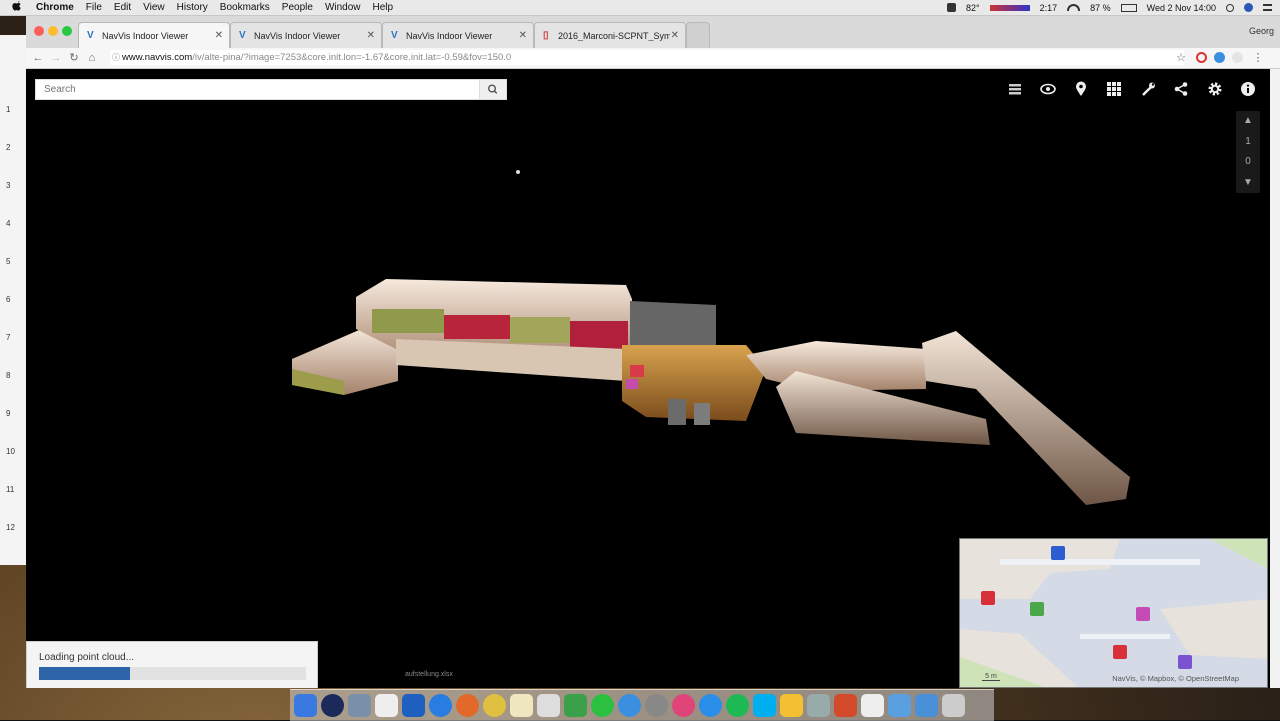 The image size is (1280, 721). What do you see at coordinates (67, 31) in the screenshot?
I see `window-zoom-button` at bounding box center [67, 31].